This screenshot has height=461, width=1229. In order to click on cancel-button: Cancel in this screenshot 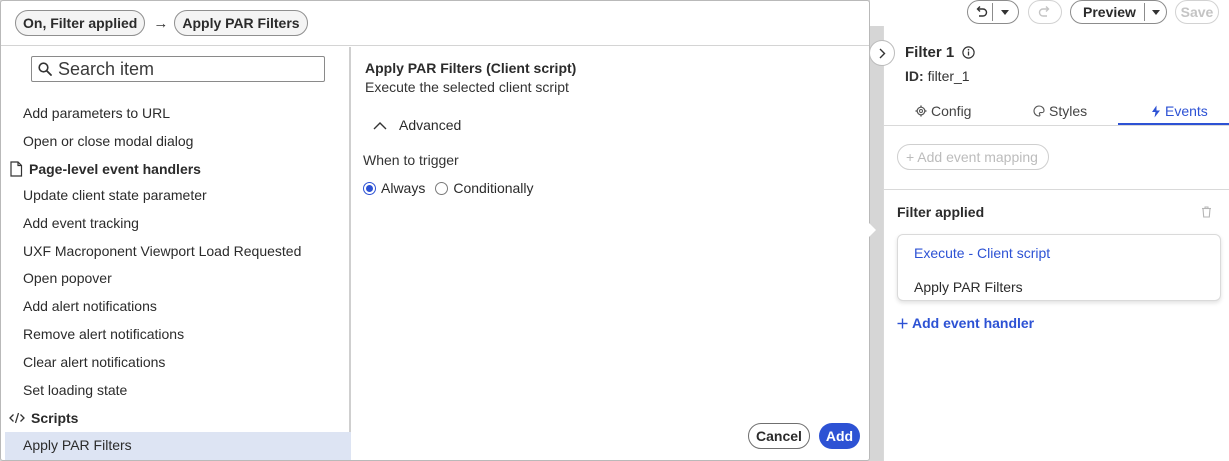, I will do `click(779, 436)`.